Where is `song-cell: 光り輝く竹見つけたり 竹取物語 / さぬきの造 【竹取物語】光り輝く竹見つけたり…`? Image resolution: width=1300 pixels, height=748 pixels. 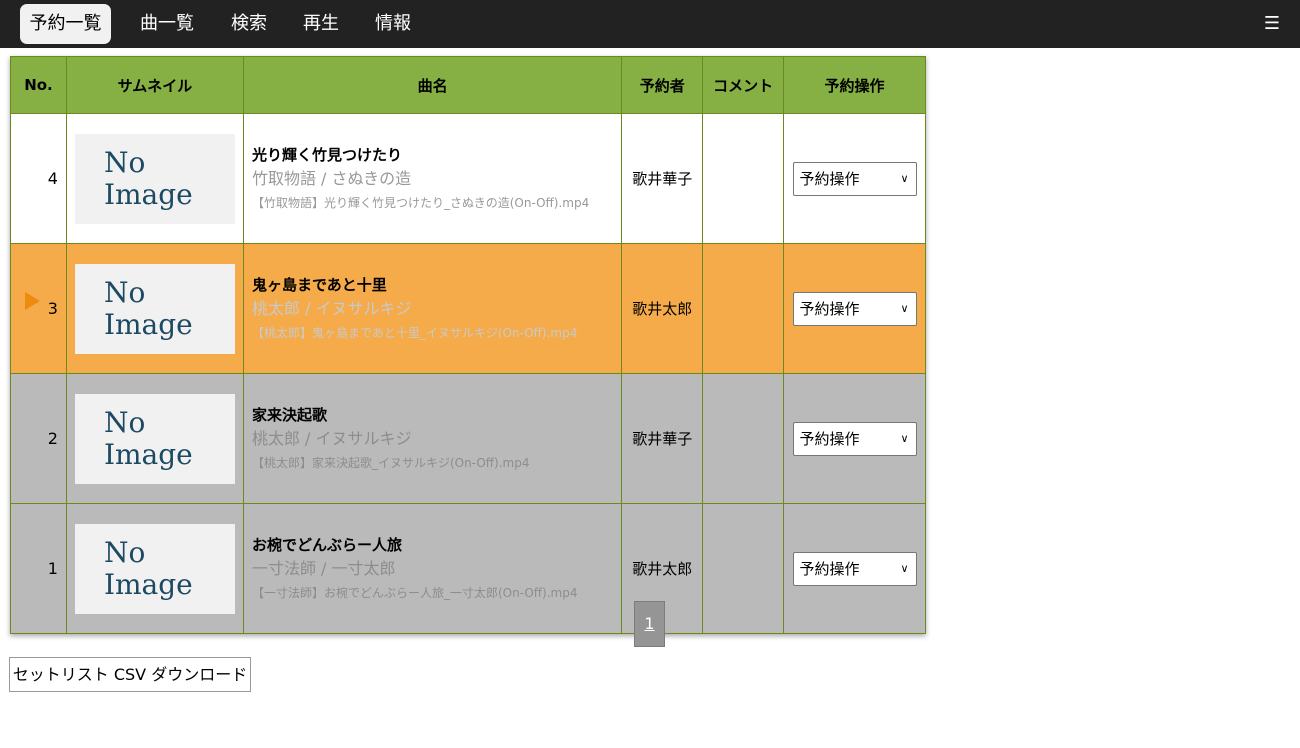
song-cell: 光り輝く竹見つけたり 竹取物語 / さぬきの造 【竹取物語】光り輝く竹見つけたり… is located at coordinates (432, 178).